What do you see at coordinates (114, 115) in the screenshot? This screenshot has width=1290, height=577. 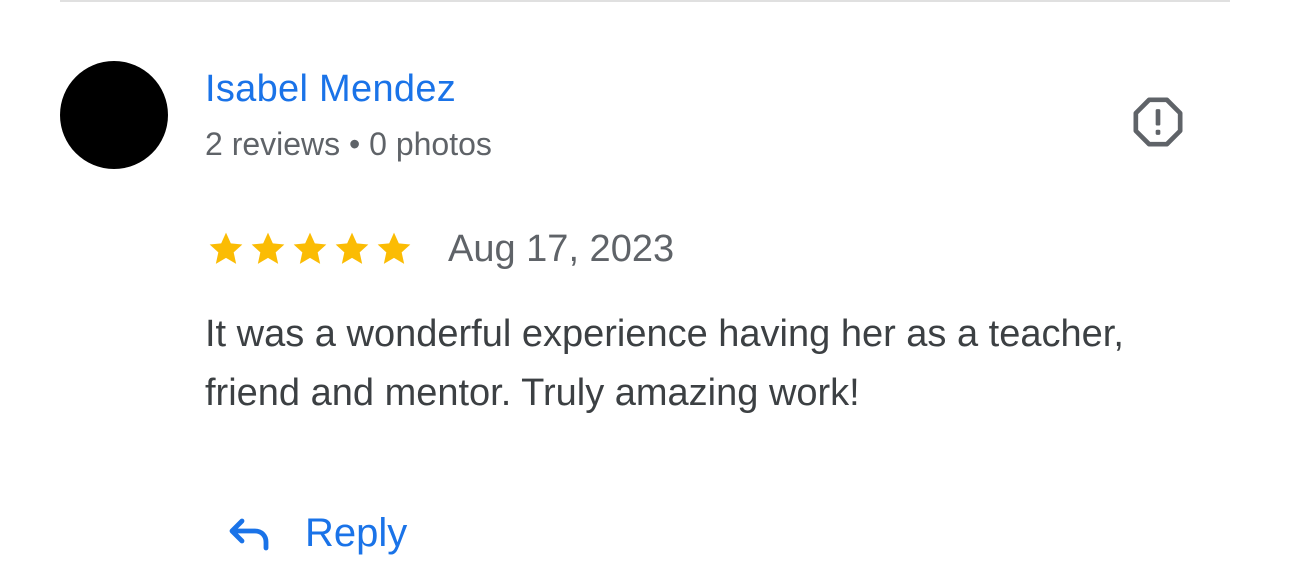 I see `avatar` at bounding box center [114, 115].